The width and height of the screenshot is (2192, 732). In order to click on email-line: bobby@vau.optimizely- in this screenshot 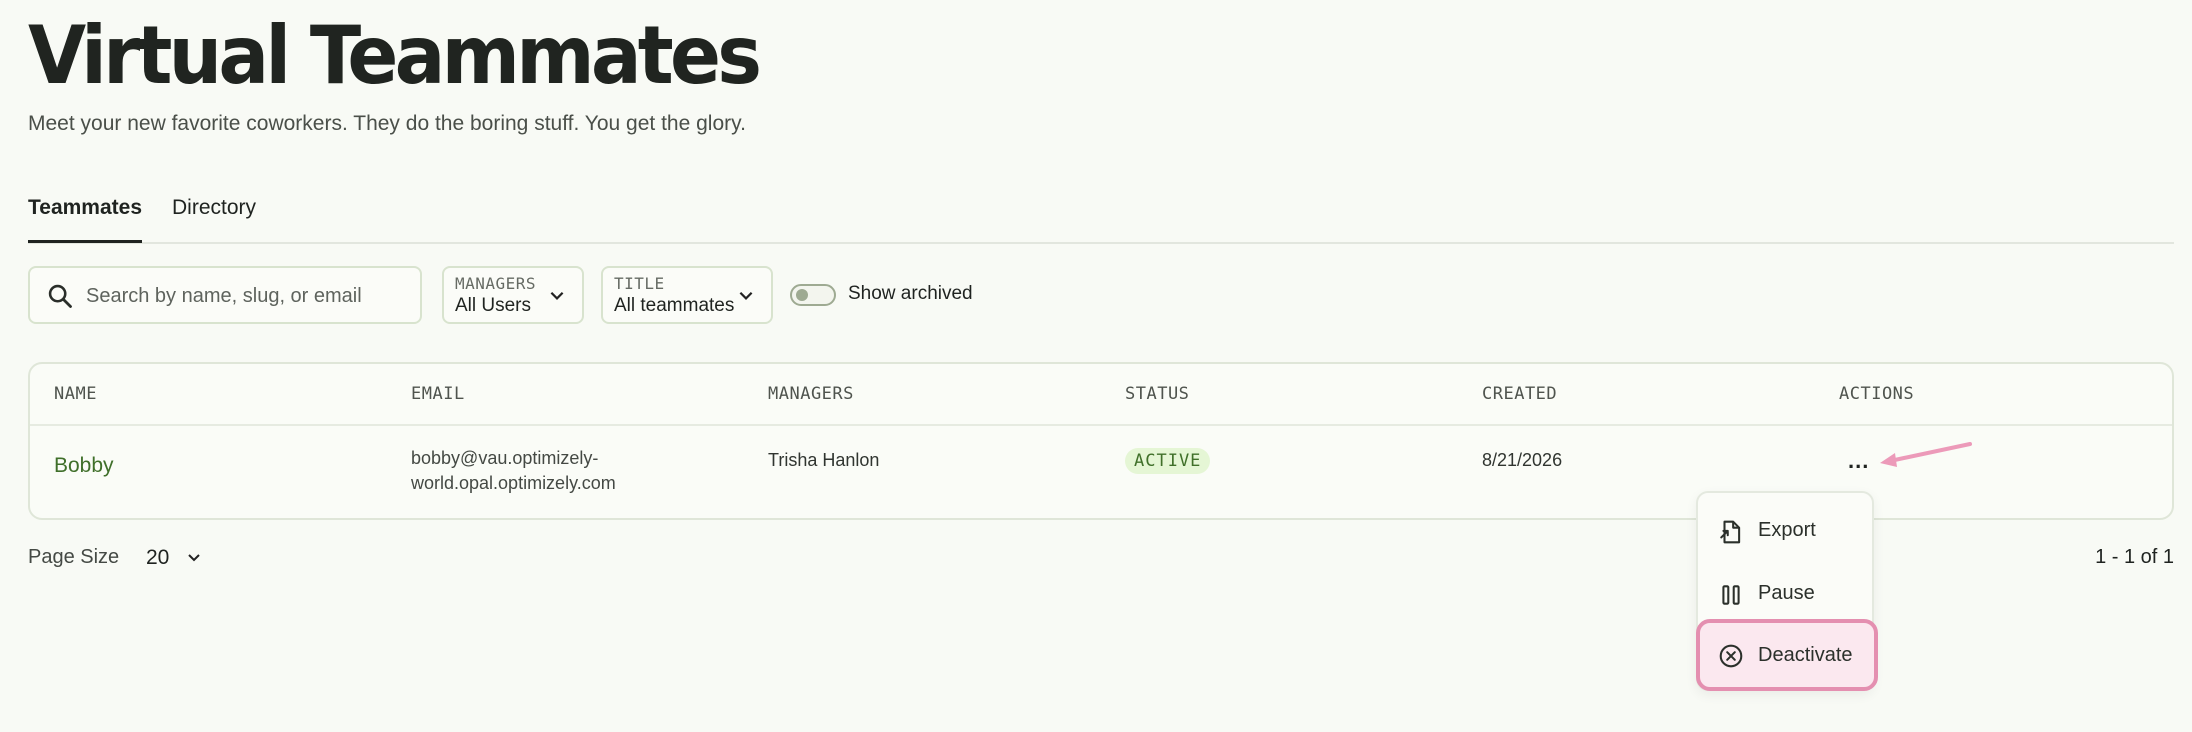, I will do `click(505, 458)`.